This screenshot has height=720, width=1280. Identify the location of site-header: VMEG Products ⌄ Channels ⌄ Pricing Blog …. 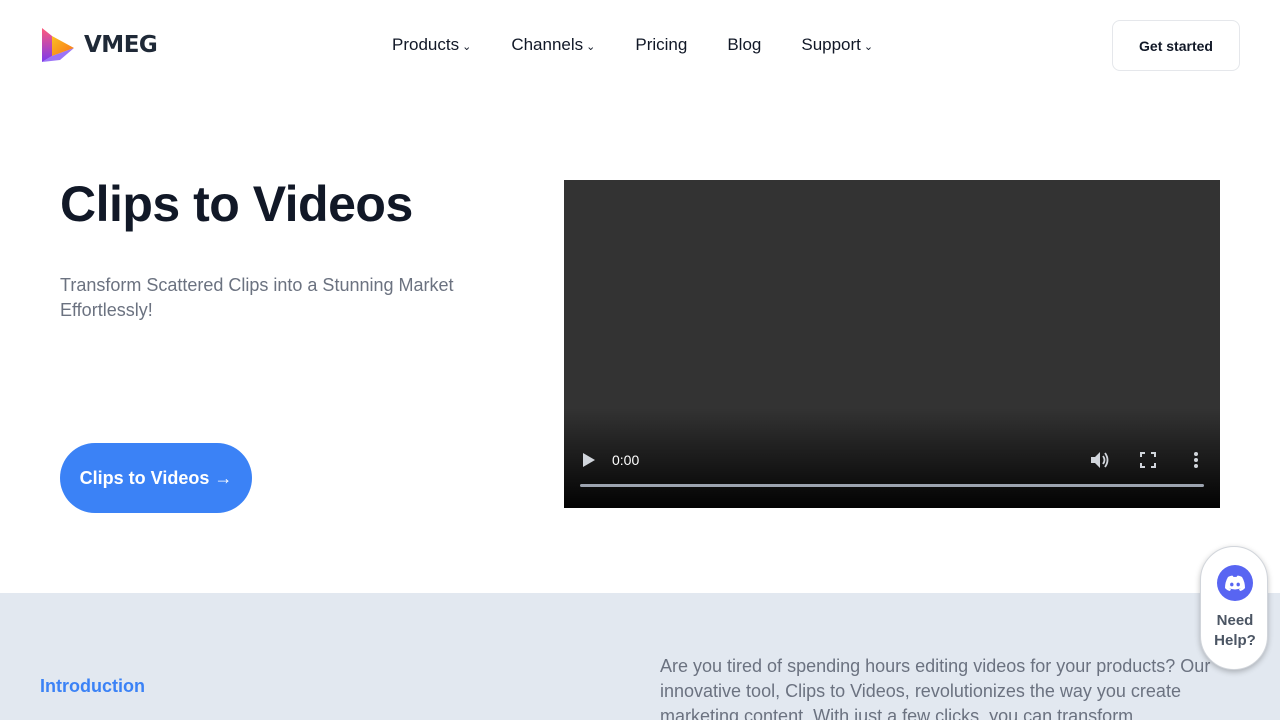
(640, 45).